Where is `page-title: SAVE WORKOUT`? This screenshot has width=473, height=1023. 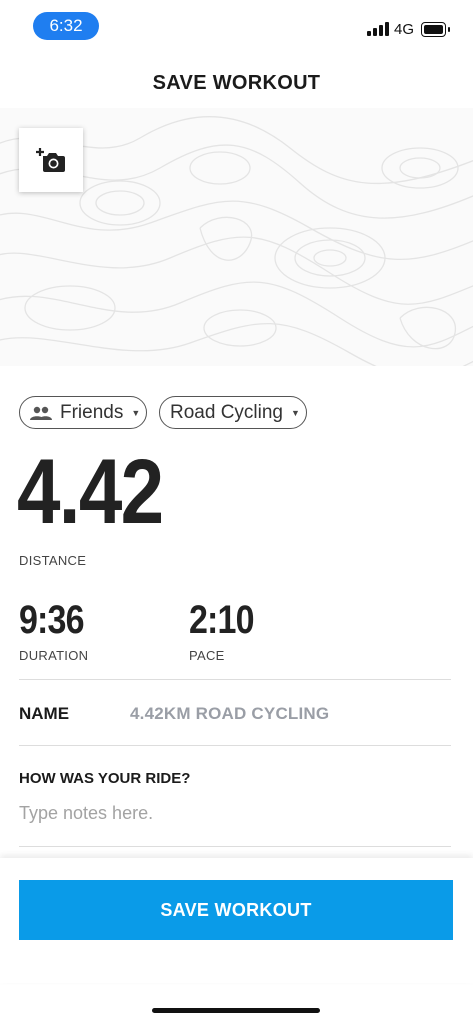 page-title: SAVE WORKOUT is located at coordinates (236, 83).